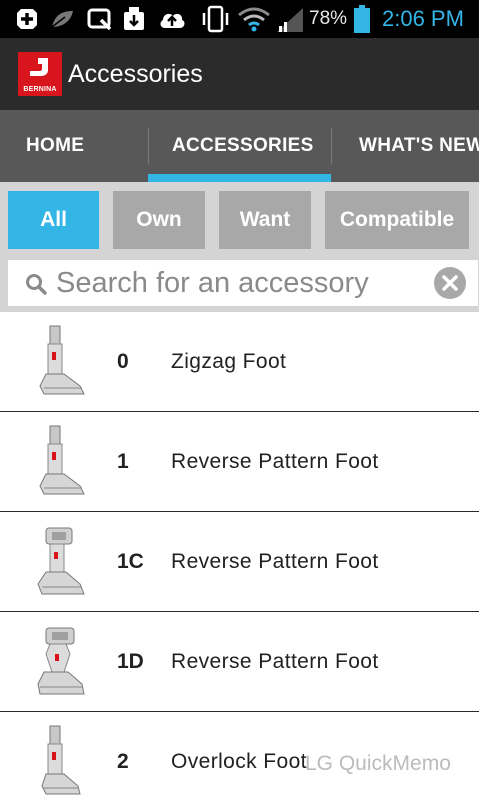 The width and height of the screenshot is (479, 799). Describe the element at coordinates (265, 220) in the screenshot. I see `filter-want-button: Want` at that location.